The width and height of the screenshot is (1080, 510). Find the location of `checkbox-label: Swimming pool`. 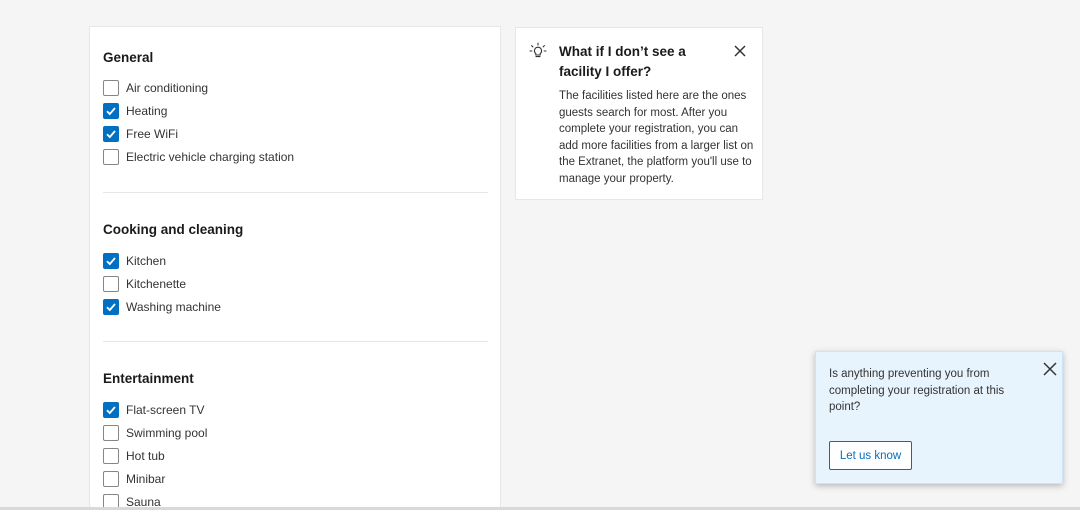

checkbox-label: Swimming pool is located at coordinates (167, 433).